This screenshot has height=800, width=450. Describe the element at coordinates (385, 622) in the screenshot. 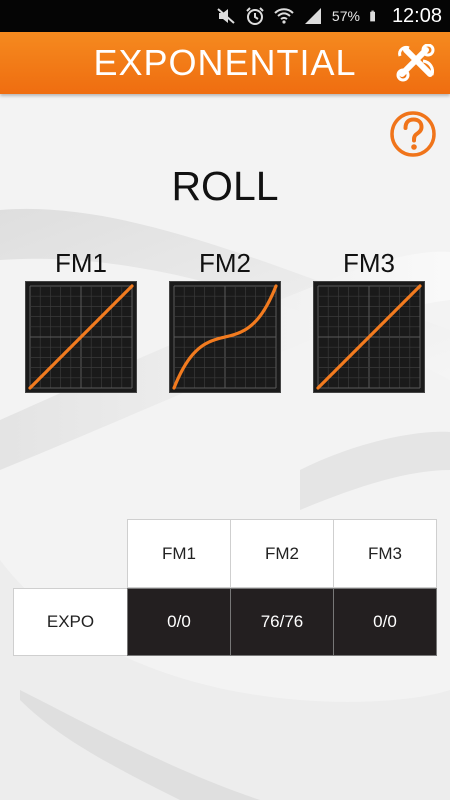

I see `expo-value-fm3: 0/0` at that location.